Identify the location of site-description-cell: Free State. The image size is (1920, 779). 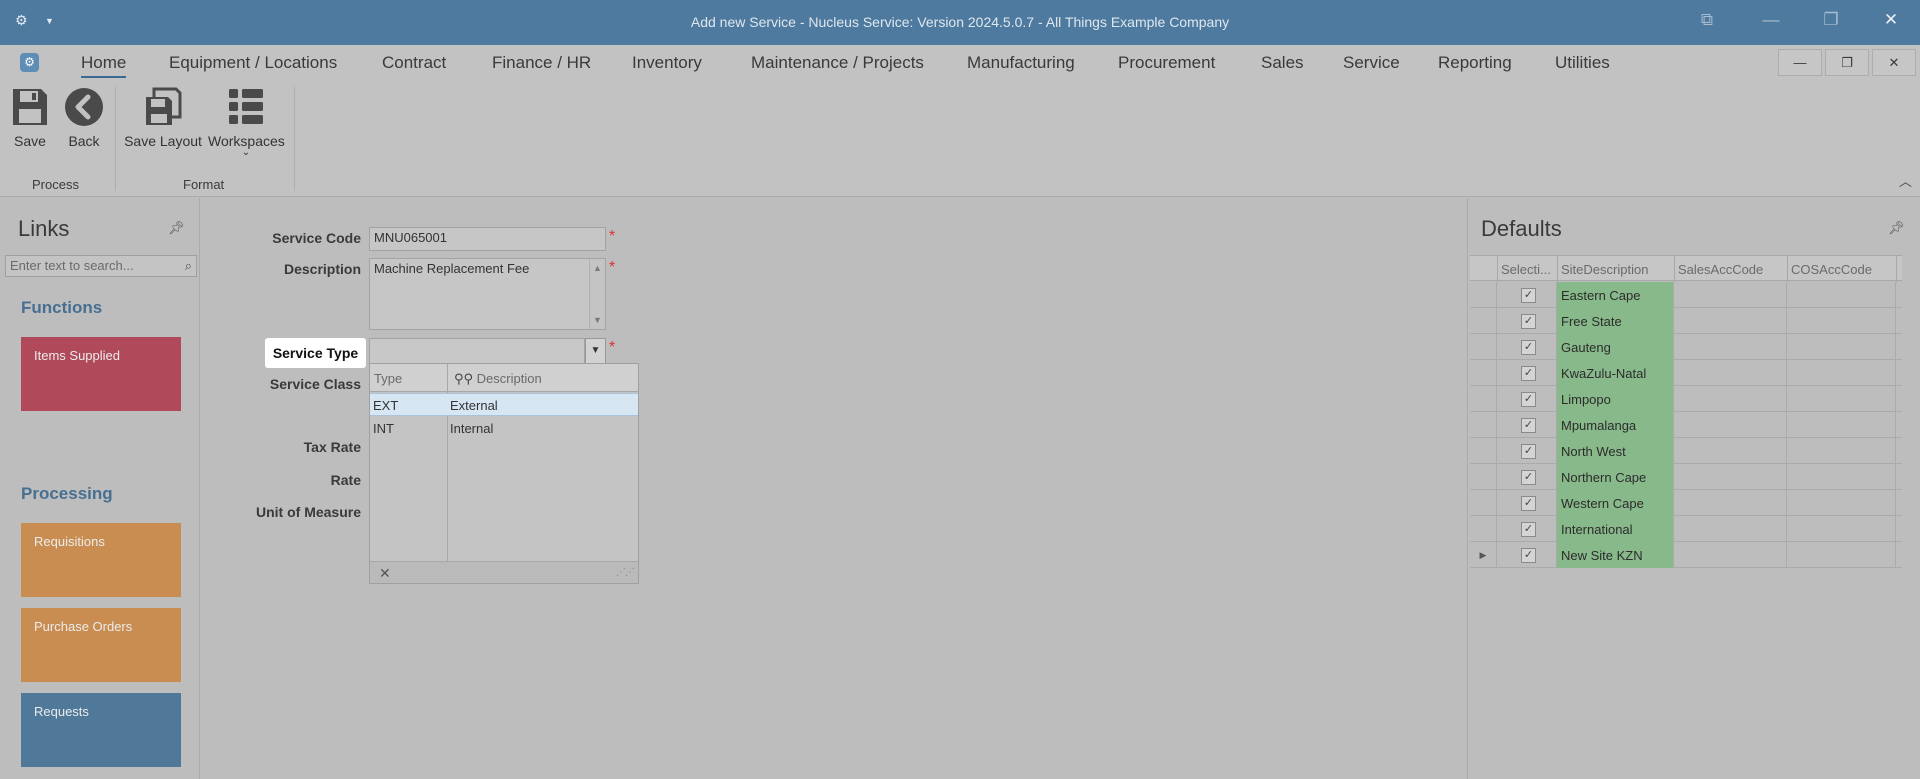
(1615, 321).